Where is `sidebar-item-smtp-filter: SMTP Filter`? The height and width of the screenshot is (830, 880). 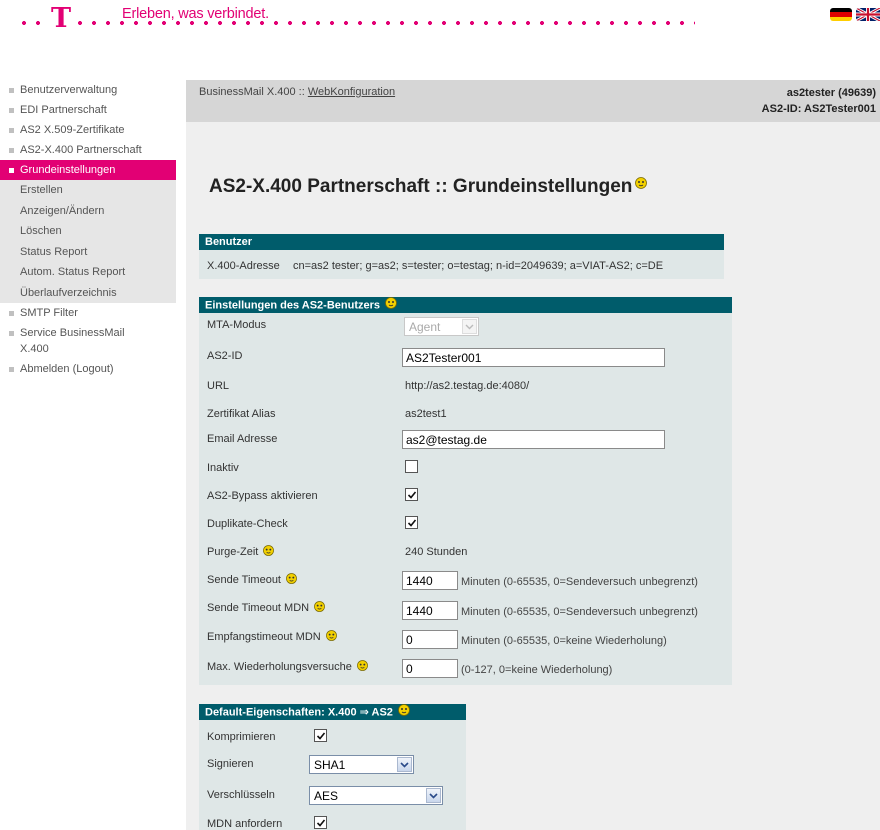 sidebar-item-smtp-filter: SMTP Filter is located at coordinates (88, 313).